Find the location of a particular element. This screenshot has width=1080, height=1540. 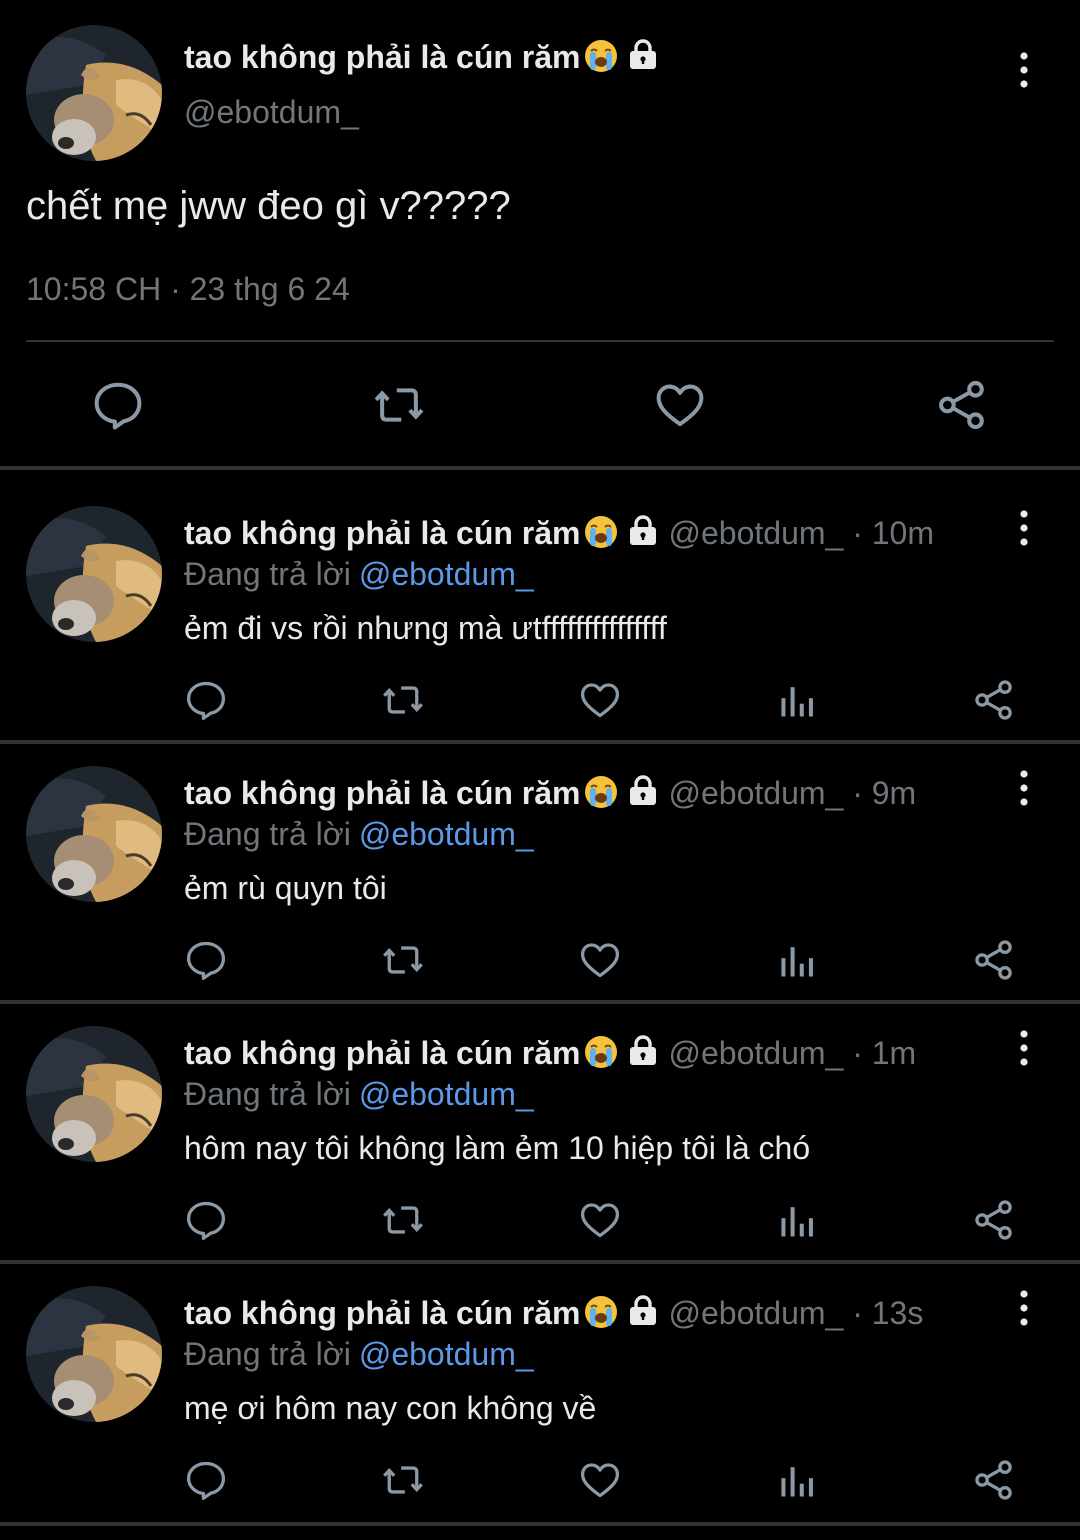

reply-header: tao không phải là cún răm @ebotdum_ · 1m is located at coordinates (550, 1056).